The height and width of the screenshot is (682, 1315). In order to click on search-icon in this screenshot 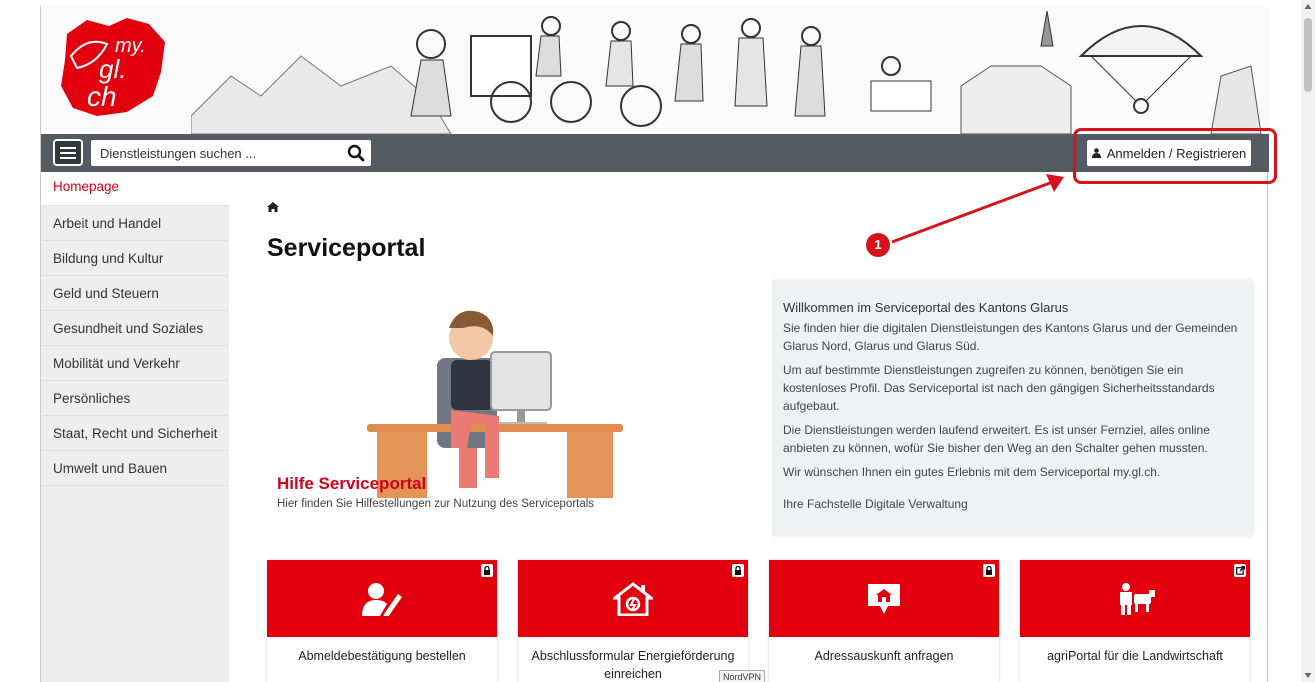, I will do `click(356, 153)`.